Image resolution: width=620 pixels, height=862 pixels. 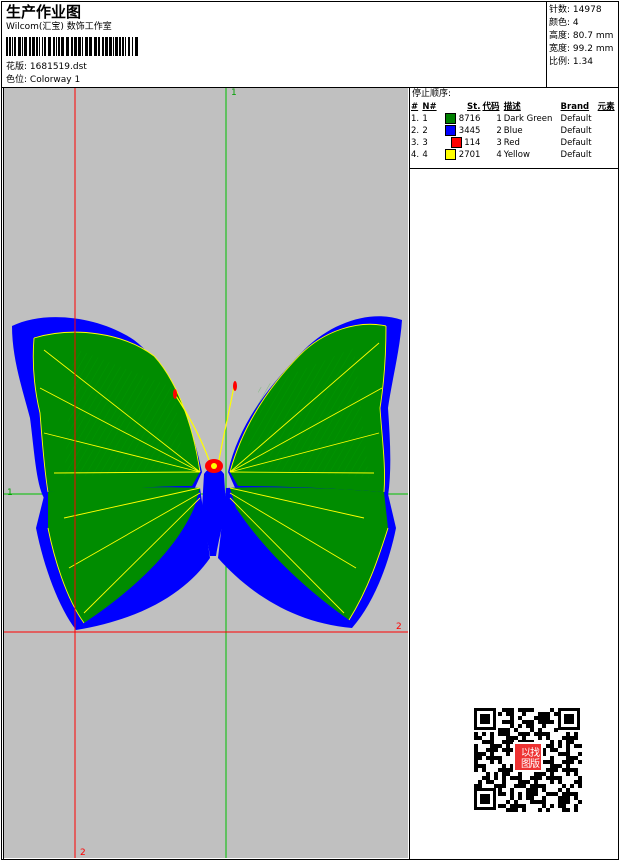 I want to click on colorway-label: 色位:, so click(x=17, y=80).